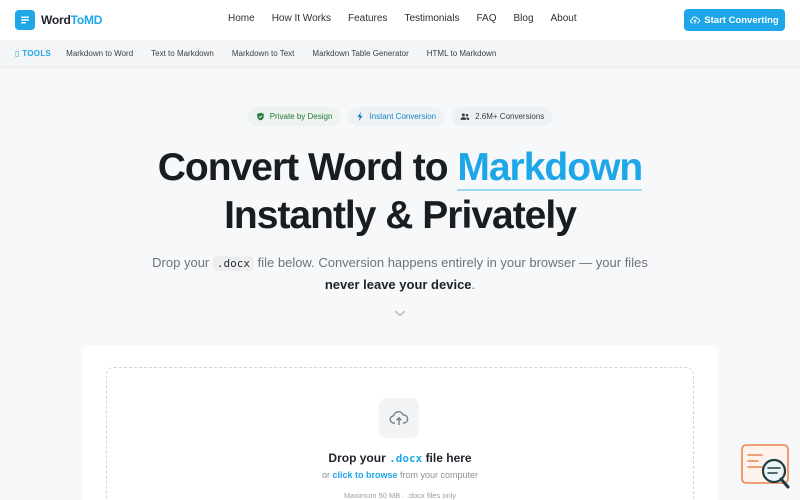 This screenshot has width=800, height=500. I want to click on tool-markdown-to-text: Markdown to Text, so click(263, 53).